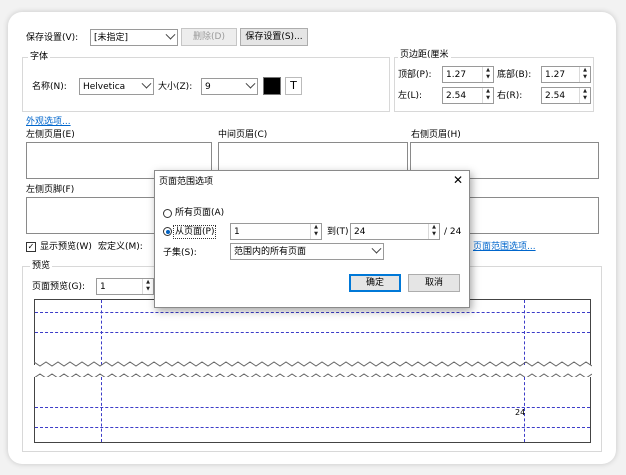 The width and height of the screenshot is (626, 475). I want to click on margin-left-label: 左(L):, so click(410, 96).